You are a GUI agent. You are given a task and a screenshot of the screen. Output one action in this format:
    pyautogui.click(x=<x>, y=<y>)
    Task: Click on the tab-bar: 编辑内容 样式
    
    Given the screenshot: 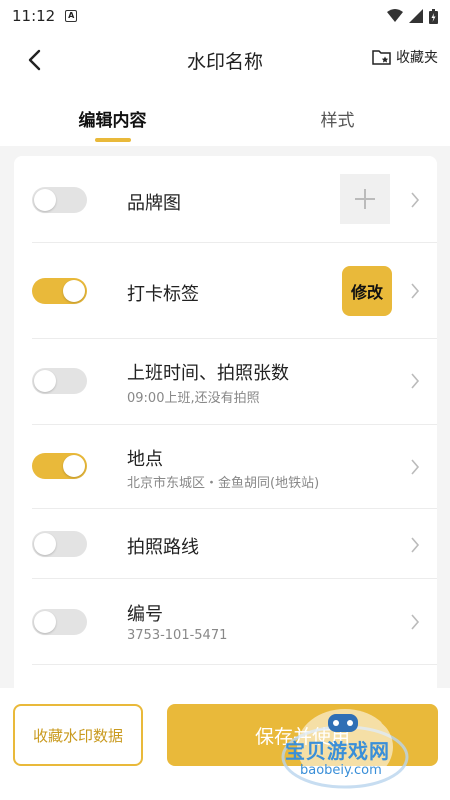 What is the action you would take?
    pyautogui.click(x=225, y=116)
    